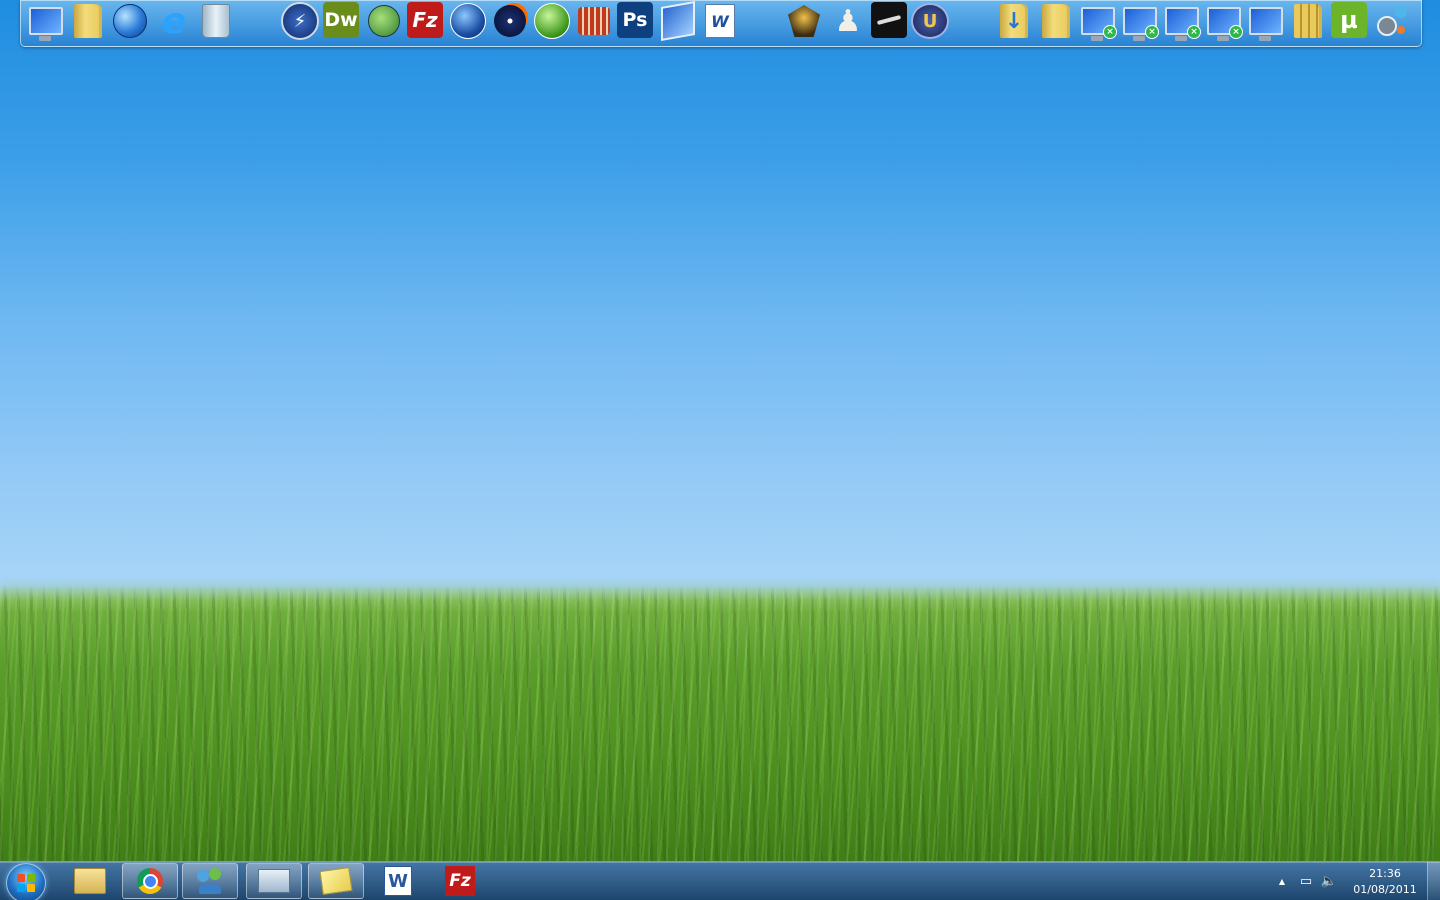 Image resolution: width=1440 pixels, height=900 pixels. What do you see at coordinates (1349, 20) in the screenshot?
I see `utorrent-icon: µ` at bounding box center [1349, 20].